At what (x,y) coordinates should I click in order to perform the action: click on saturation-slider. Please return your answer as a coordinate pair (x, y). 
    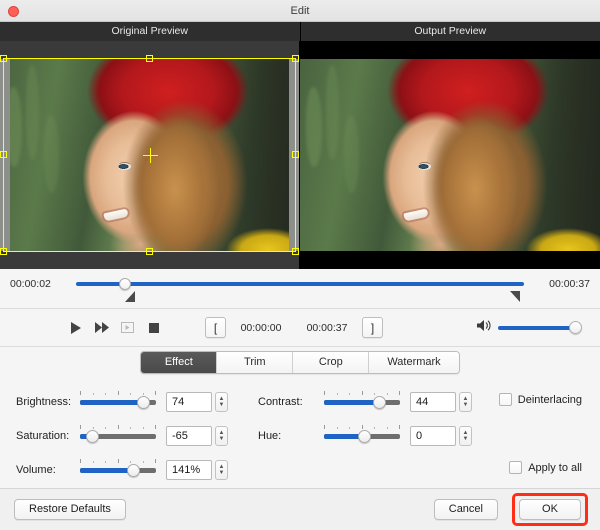
    Looking at the image, I should click on (118, 436).